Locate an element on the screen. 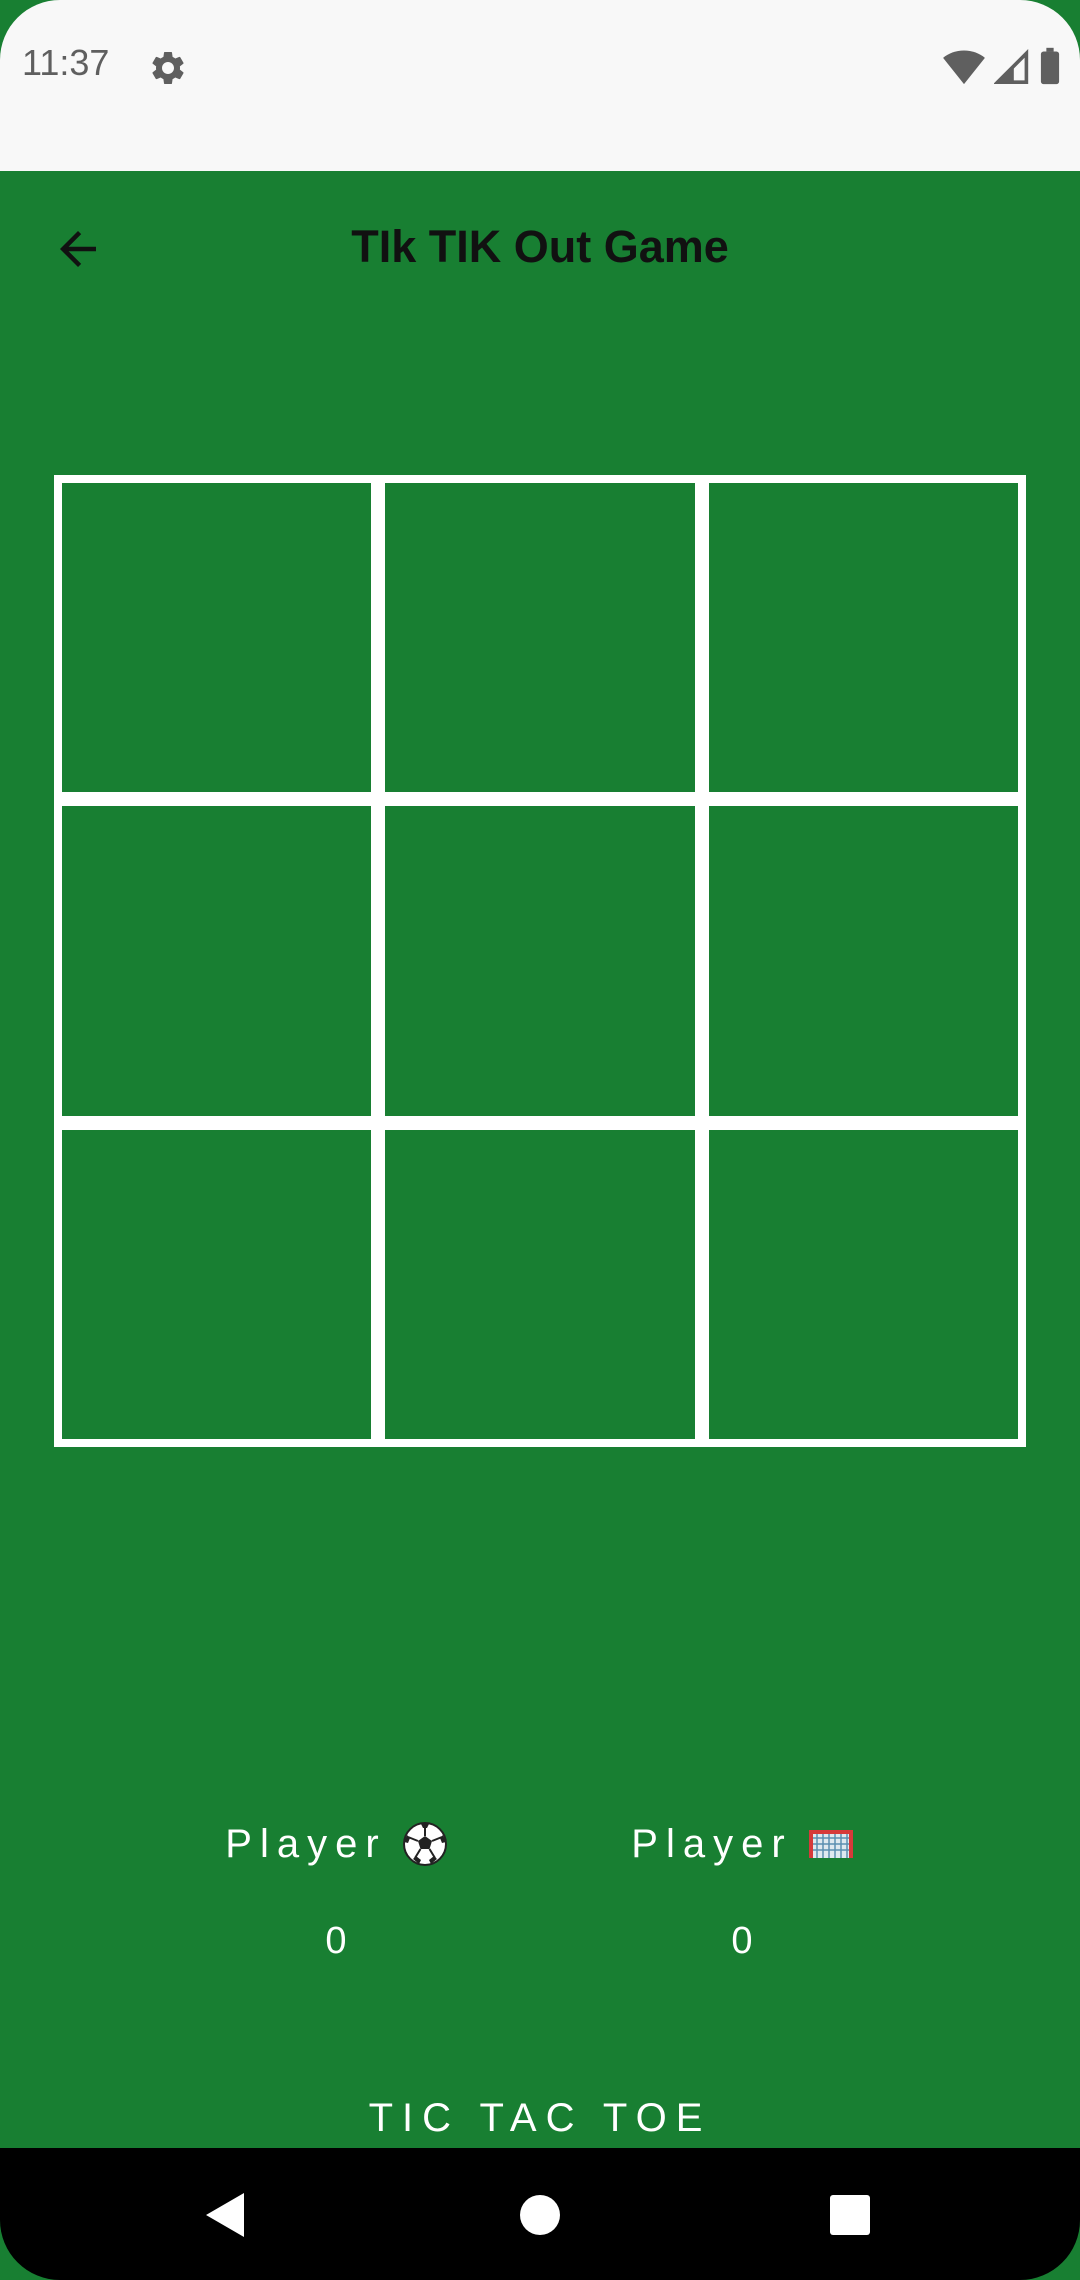 The image size is (1080, 2280). player-two-score: 0 is located at coordinates (743, 1941).